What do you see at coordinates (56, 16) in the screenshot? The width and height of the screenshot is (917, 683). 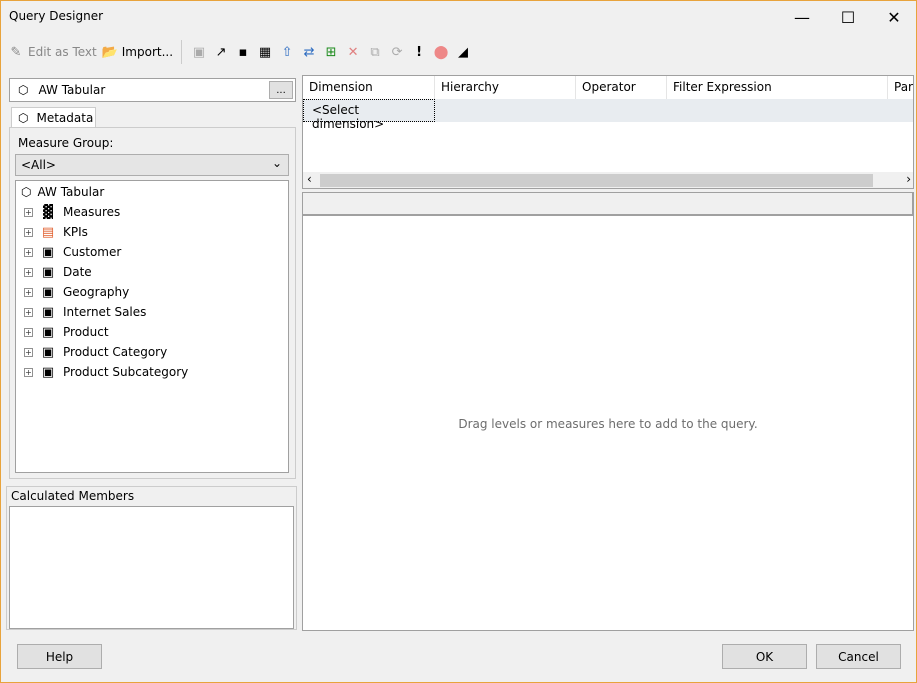 I see `window-title: Query Designer` at bounding box center [56, 16].